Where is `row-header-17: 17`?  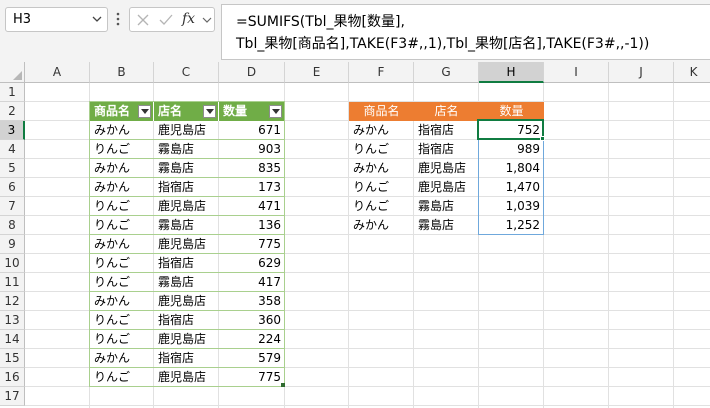
row-header-17: 17 is located at coordinates (12, 396).